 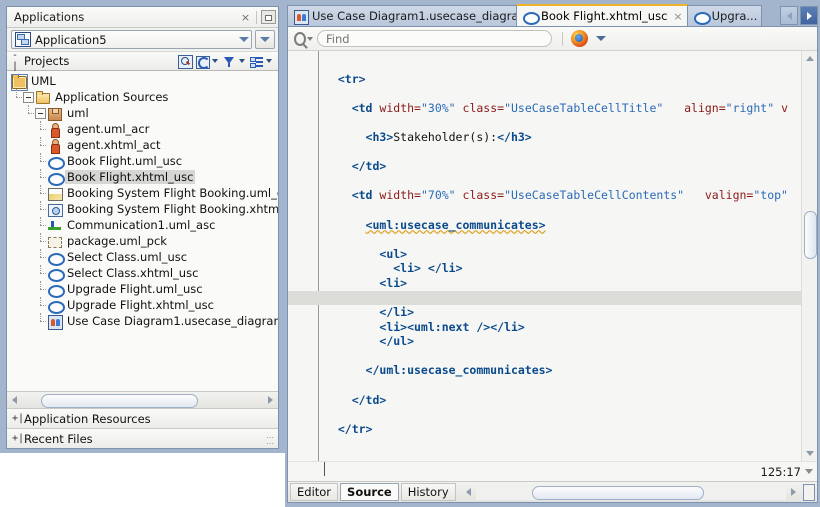 What do you see at coordinates (230, 61) in the screenshot?
I see `filter-icon` at bounding box center [230, 61].